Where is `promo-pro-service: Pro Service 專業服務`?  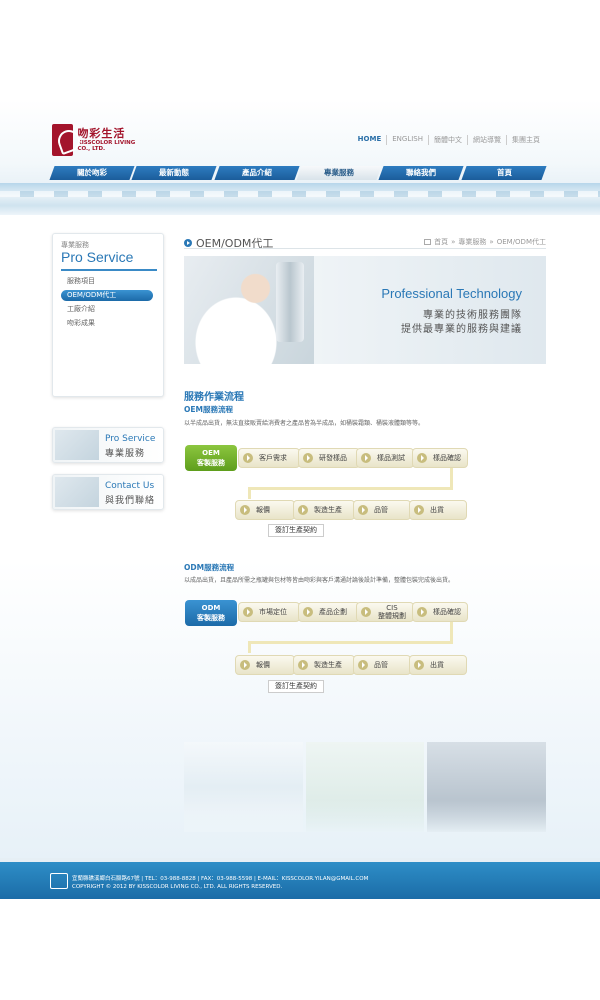
promo-pro-service: Pro Service 專業服務 is located at coordinates (108, 445).